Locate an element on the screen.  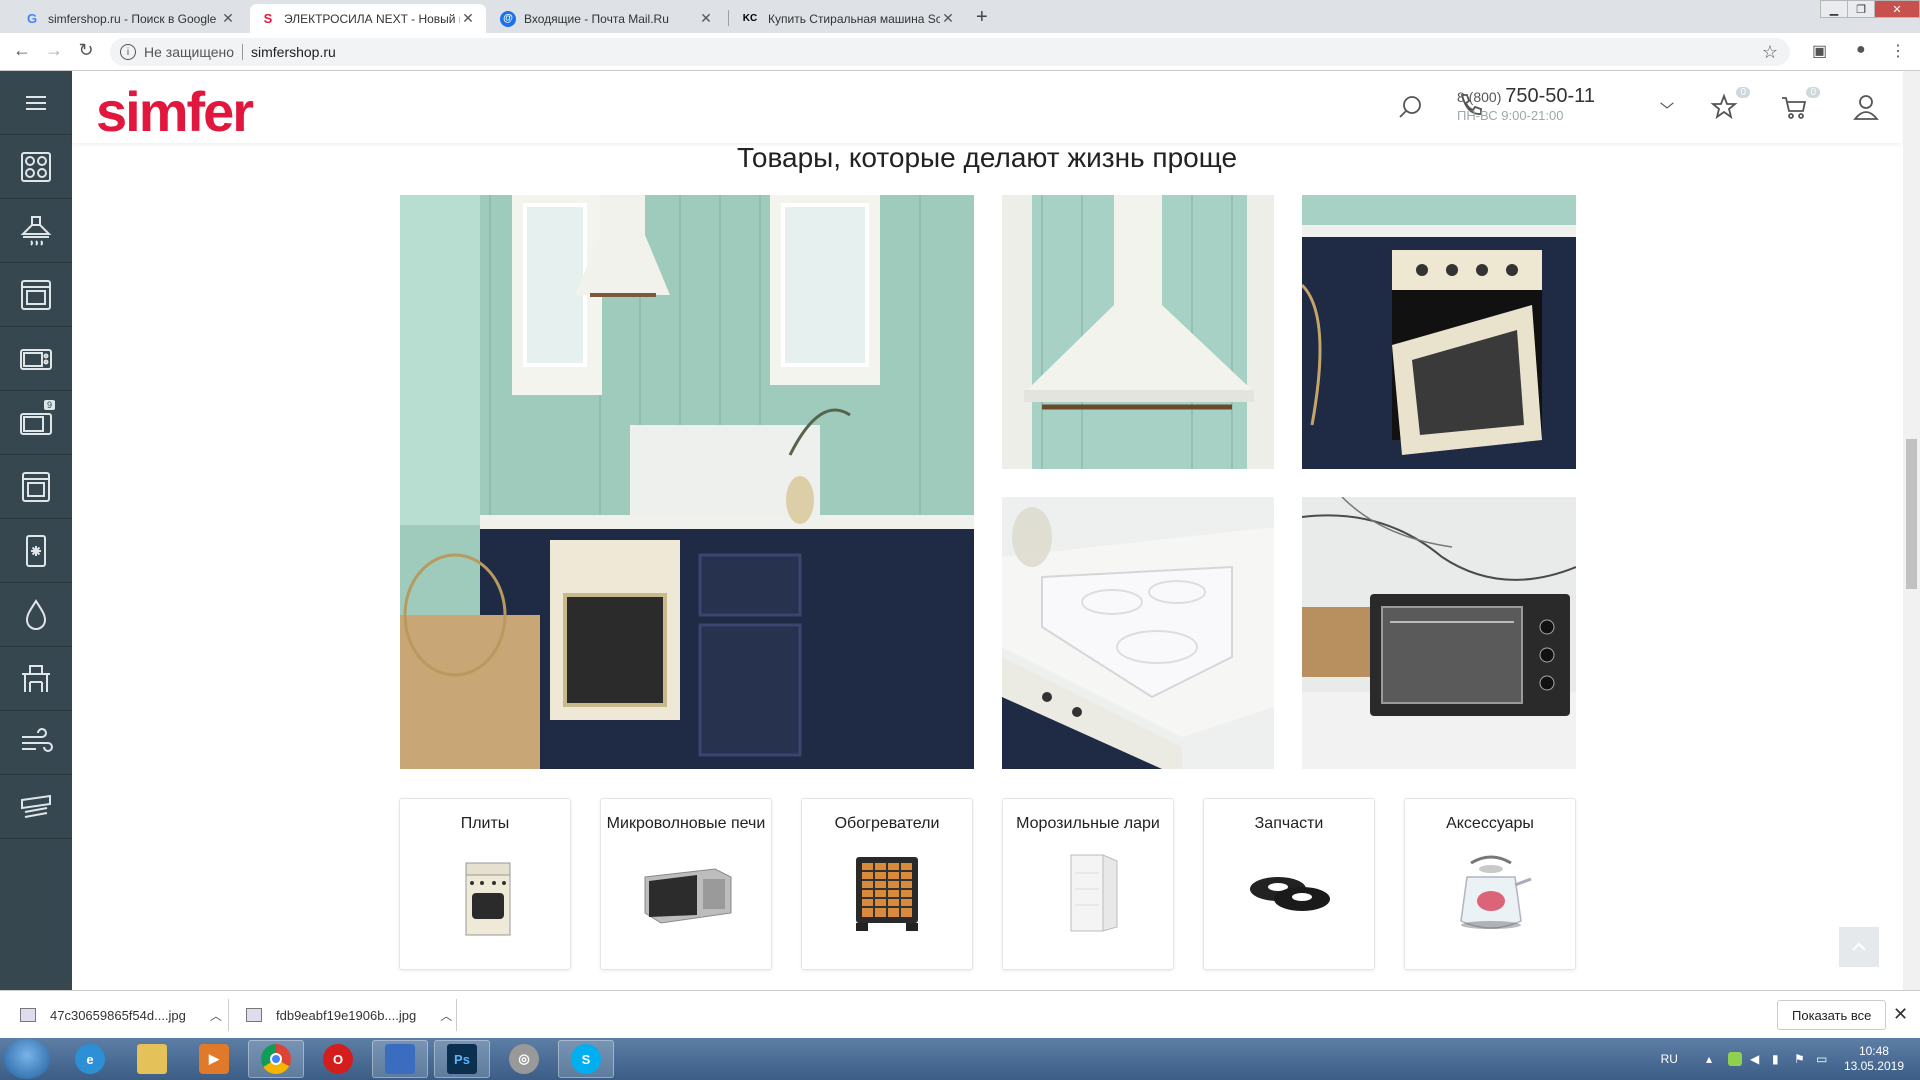
category-card-accessories: Аксессуары is located at coordinates (1490, 884).